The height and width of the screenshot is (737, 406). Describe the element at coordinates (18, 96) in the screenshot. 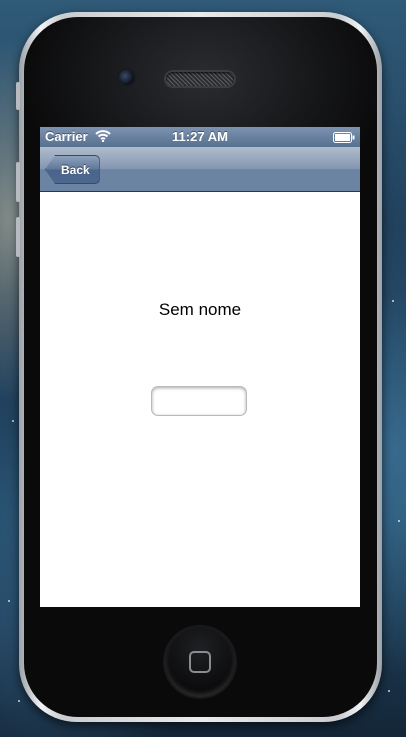

I see `mute-switch` at that location.